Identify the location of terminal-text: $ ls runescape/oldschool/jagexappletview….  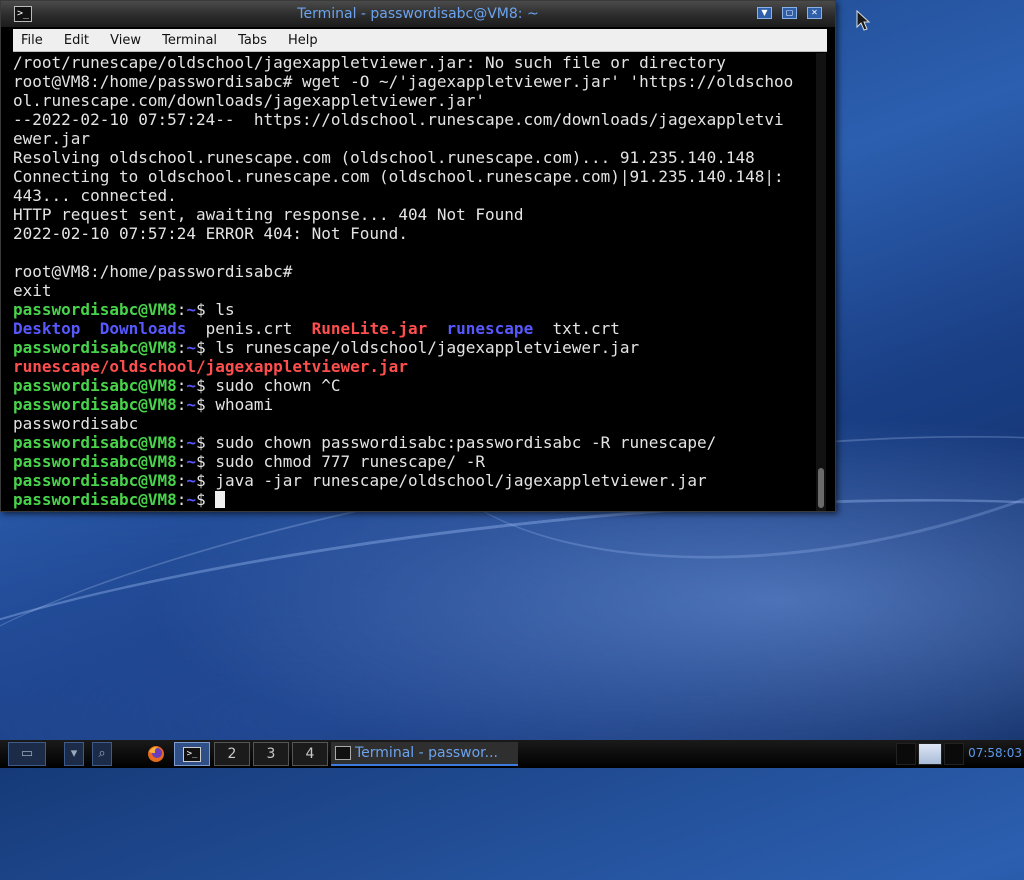
(418, 347).